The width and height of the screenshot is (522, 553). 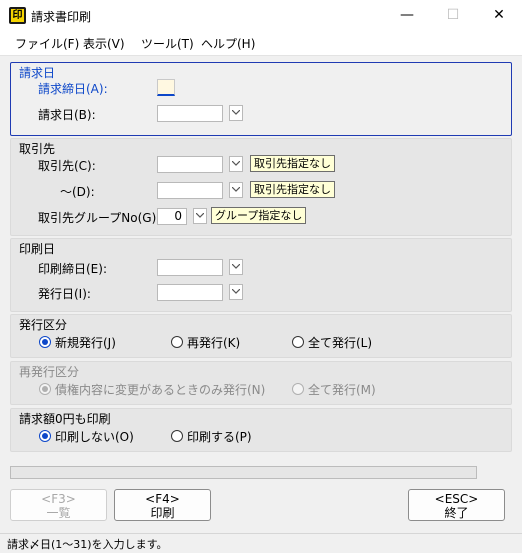 I want to click on exit-button-key: <ESC>, so click(x=456, y=499).